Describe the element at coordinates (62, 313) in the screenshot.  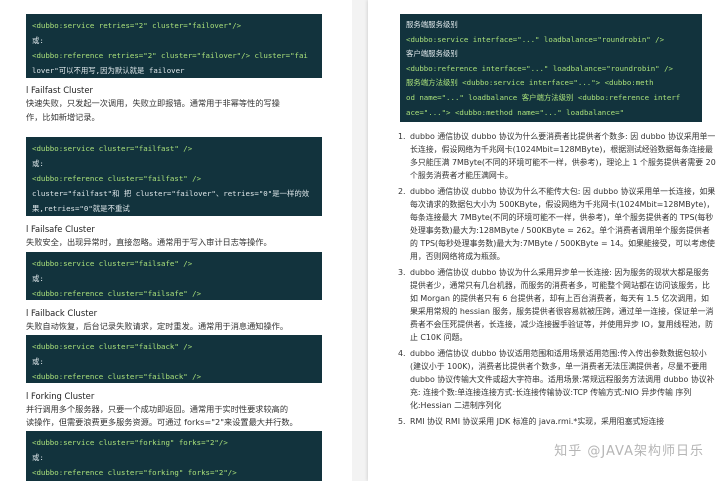
I see `heading-failback: l Failback Cluster` at that location.